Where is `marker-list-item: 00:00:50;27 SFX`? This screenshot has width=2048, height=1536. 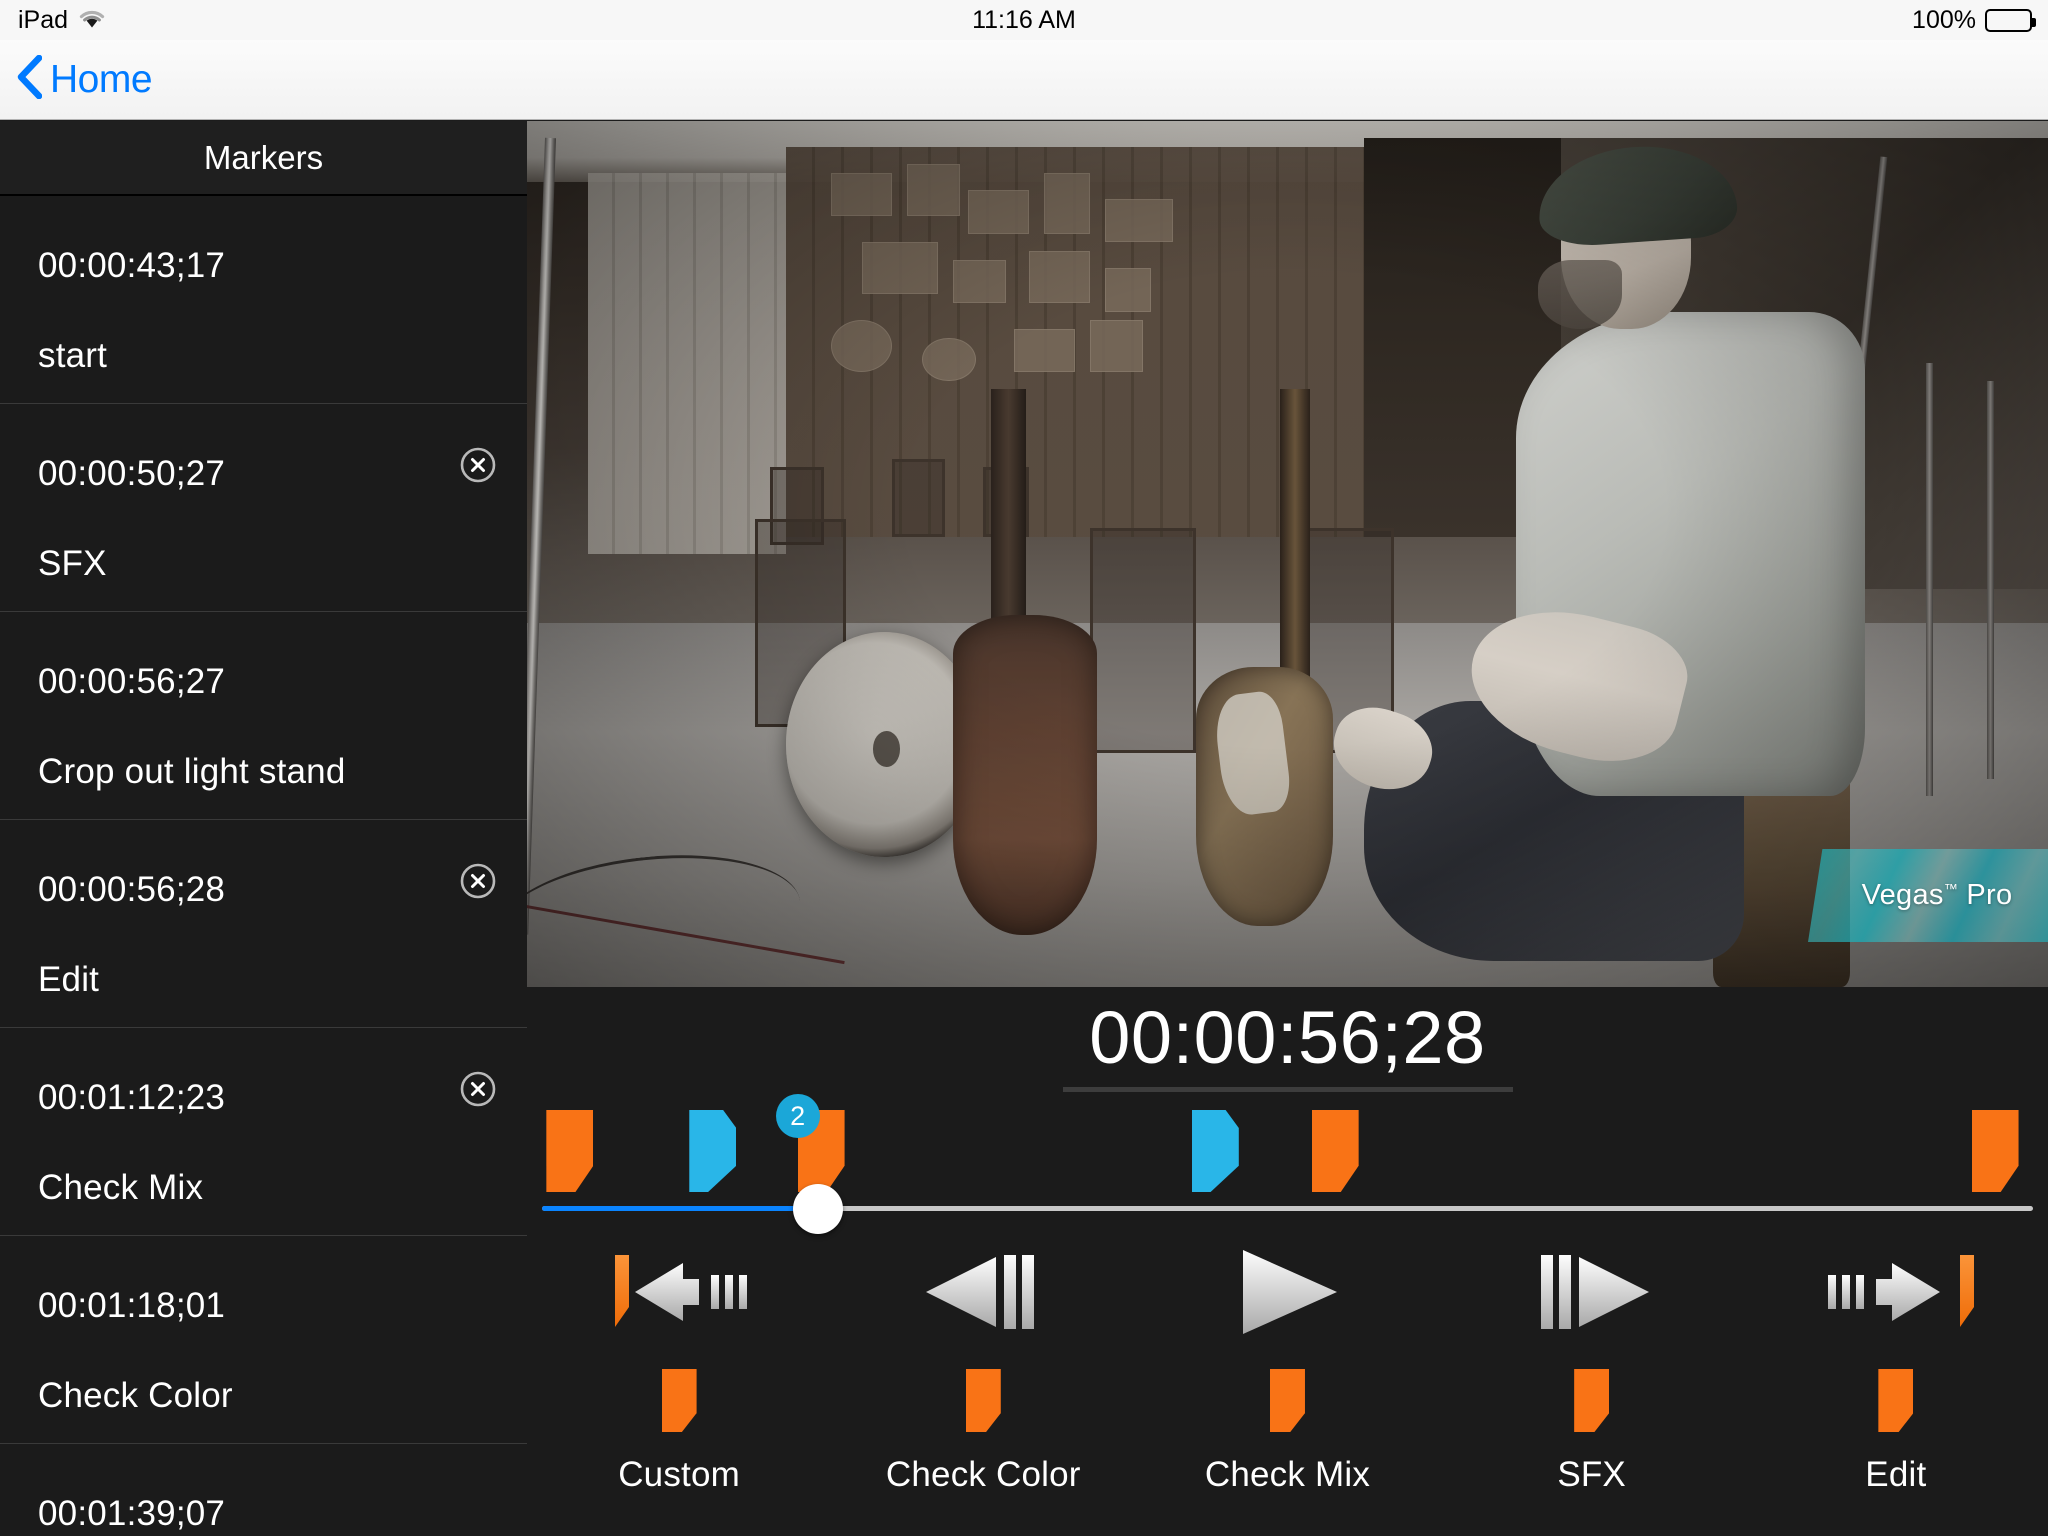
marker-list-item: 00:00:50;27 SFX is located at coordinates (263, 508).